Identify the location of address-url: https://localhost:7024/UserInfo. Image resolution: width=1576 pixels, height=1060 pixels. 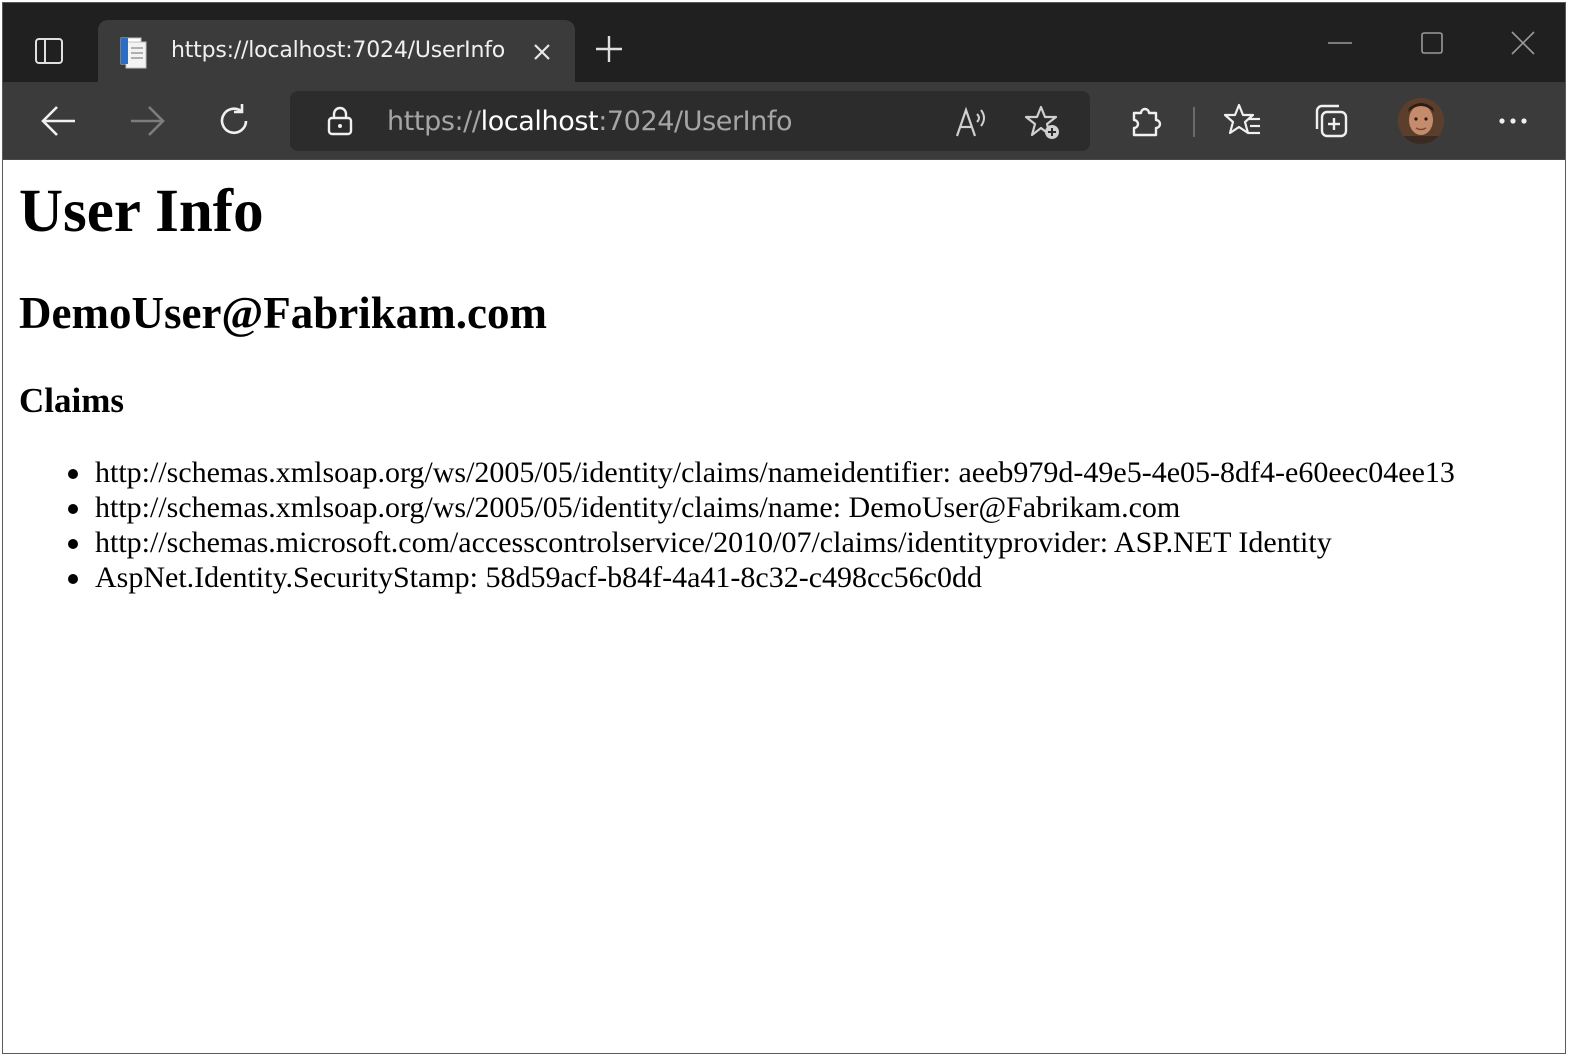
(590, 121).